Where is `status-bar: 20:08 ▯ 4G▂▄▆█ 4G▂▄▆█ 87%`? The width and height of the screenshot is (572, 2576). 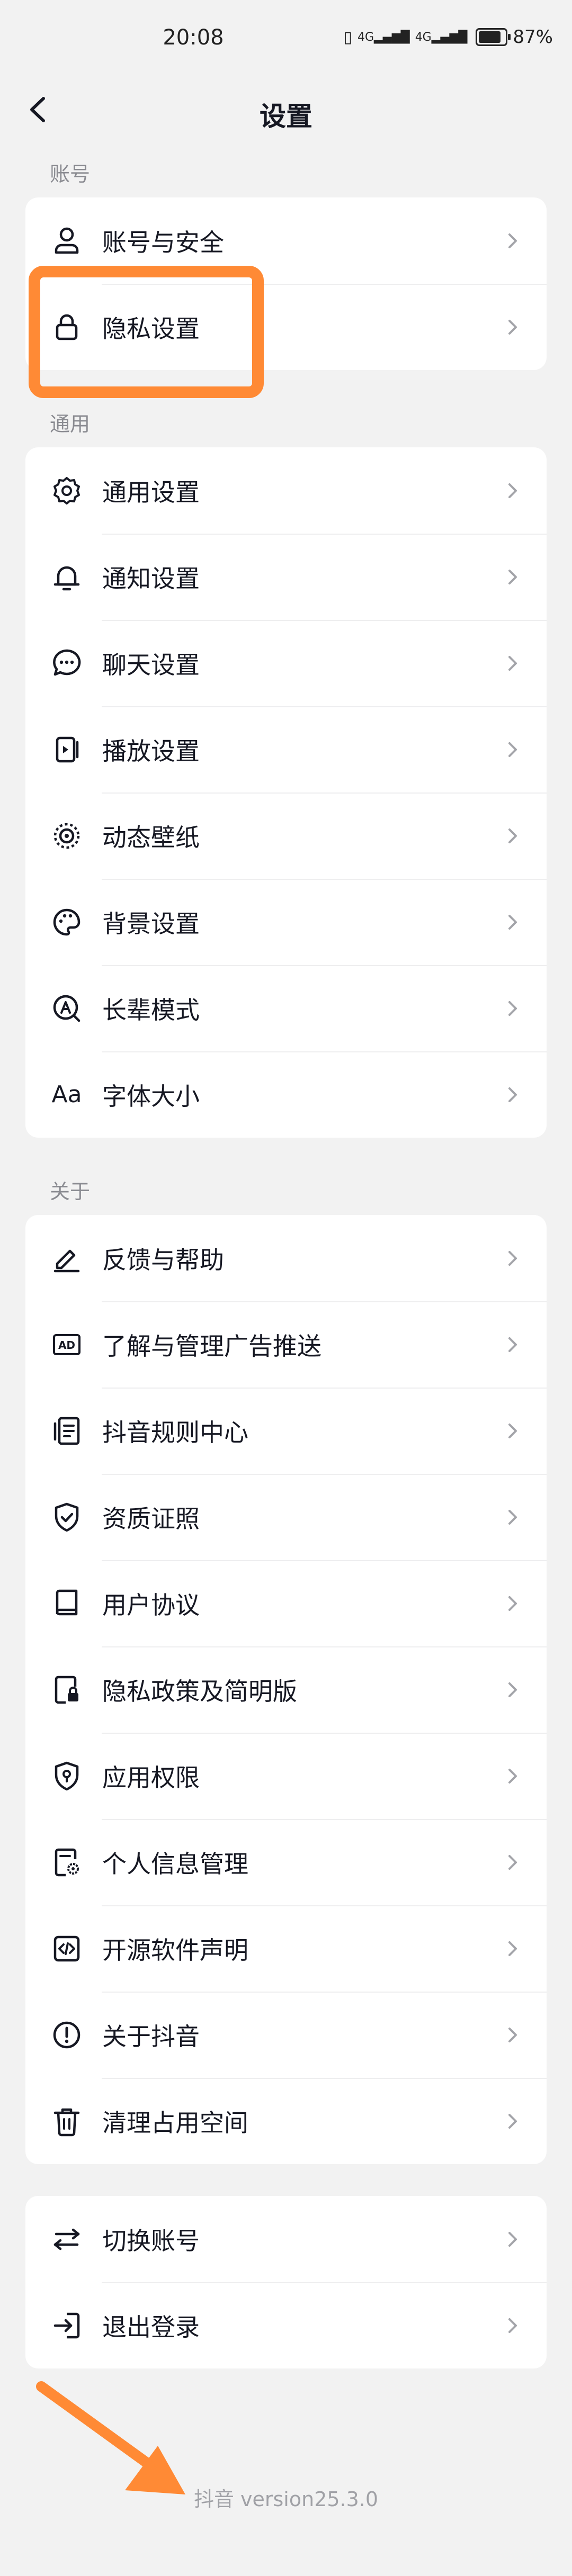 status-bar: 20:08 ▯ 4G▂▄▆█ 4G▂▄▆█ 87% is located at coordinates (286, 39).